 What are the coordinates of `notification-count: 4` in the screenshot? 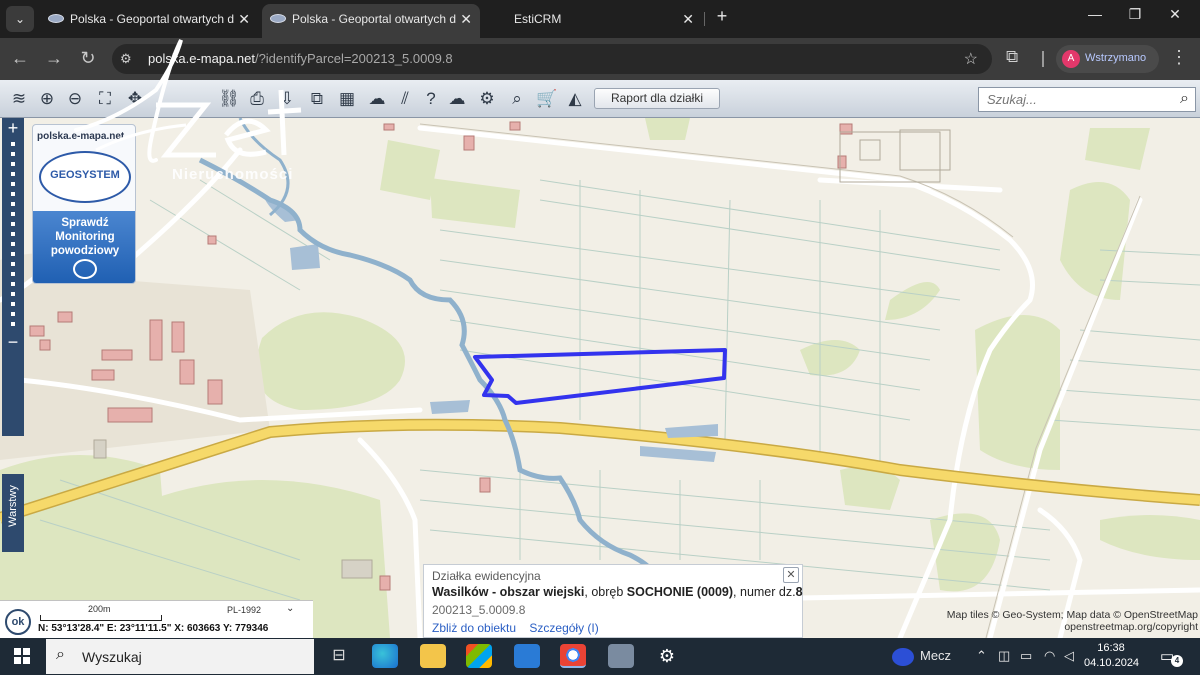 It's located at (1177, 661).